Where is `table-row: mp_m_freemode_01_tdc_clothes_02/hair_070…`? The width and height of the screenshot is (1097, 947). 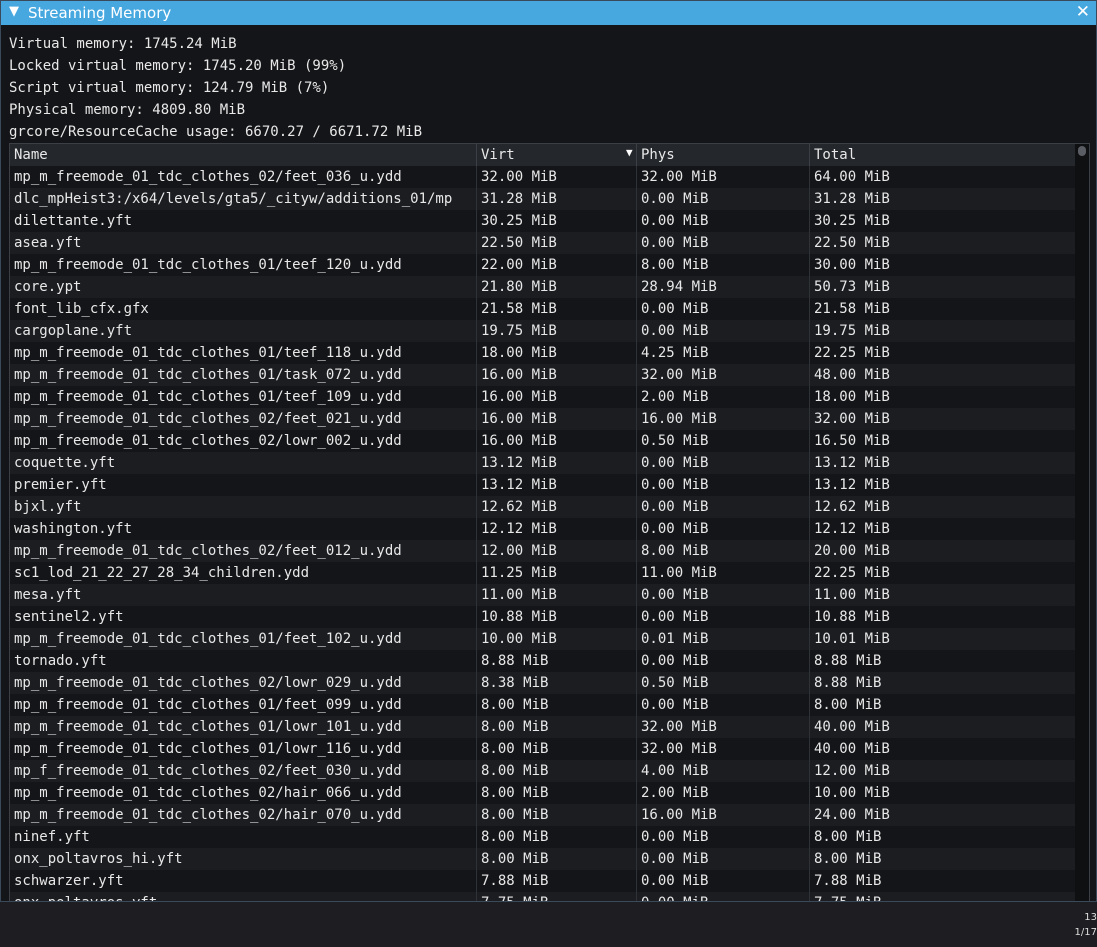
table-row: mp_m_freemode_01_tdc_clothes_02/hair_070… is located at coordinates (543, 815).